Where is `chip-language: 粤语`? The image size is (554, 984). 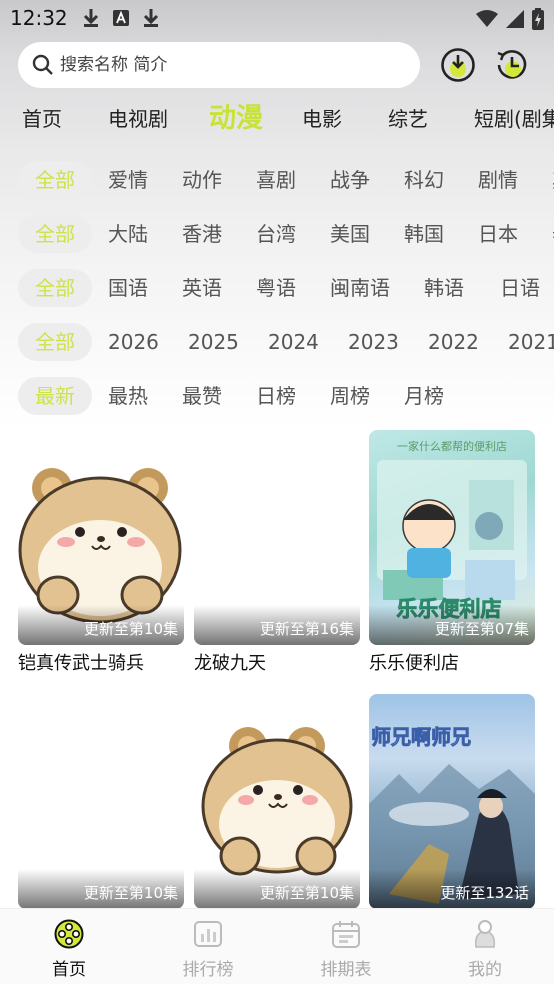
chip-language: 粤语 is located at coordinates (276, 288).